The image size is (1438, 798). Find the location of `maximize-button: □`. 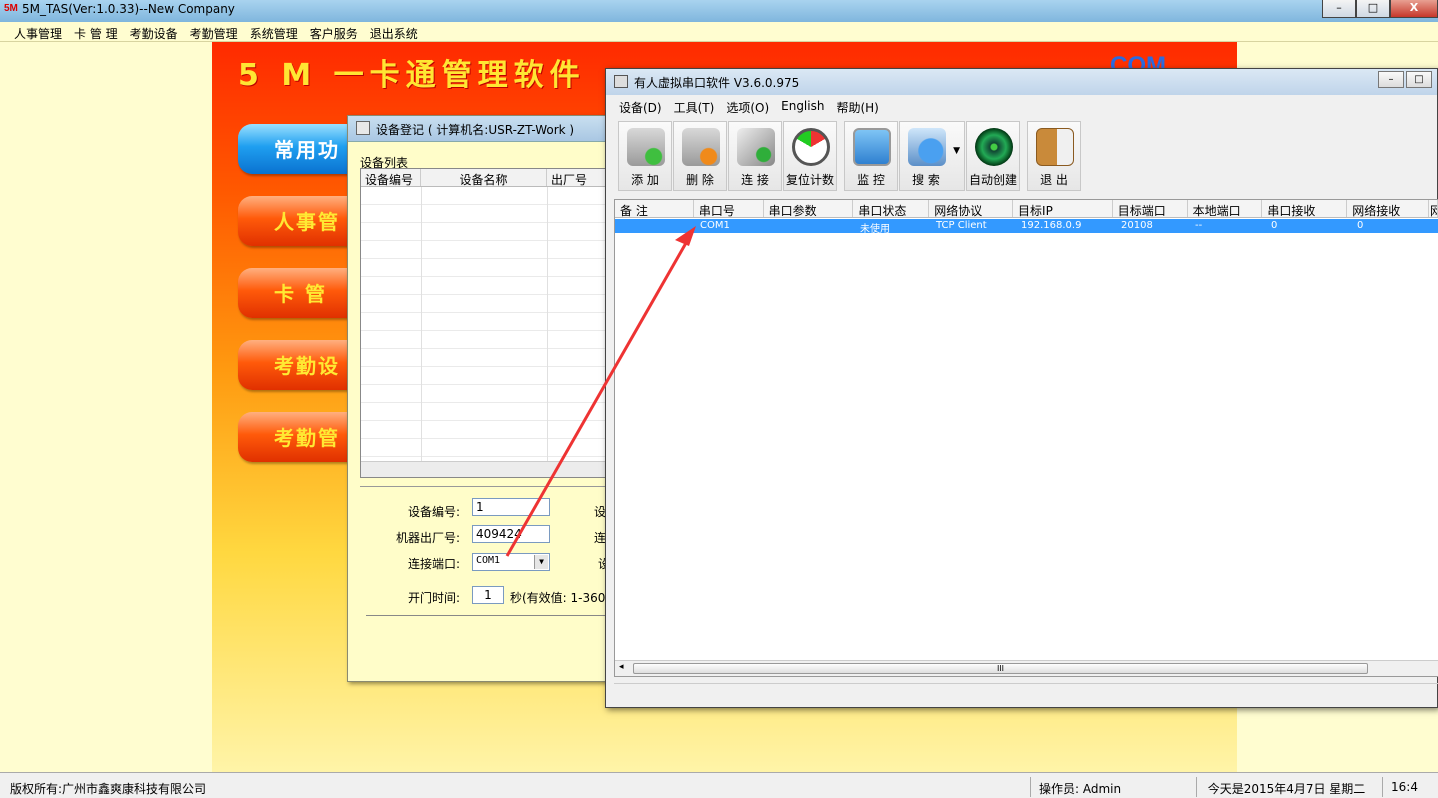

maximize-button: □ is located at coordinates (1373, 9).